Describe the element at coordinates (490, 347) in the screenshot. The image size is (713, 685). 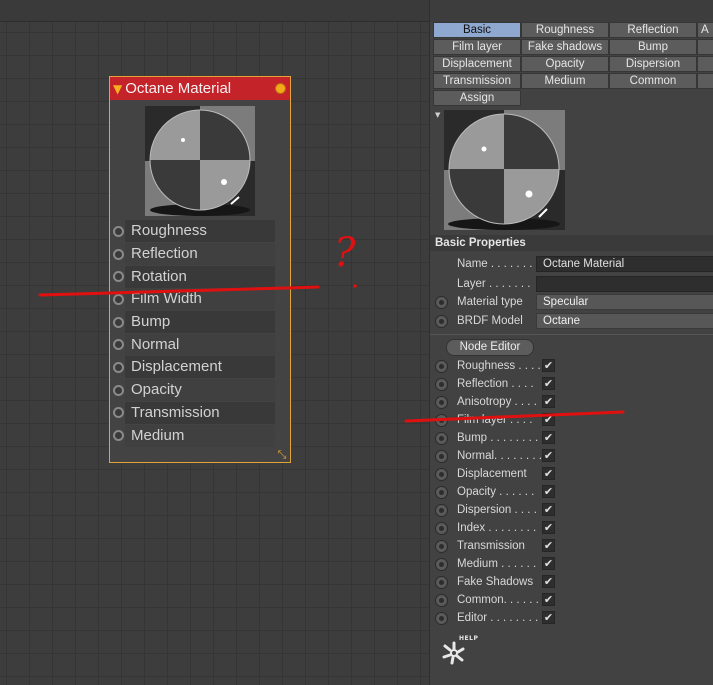
I see `node-editor-button: Node Editor` at that location.